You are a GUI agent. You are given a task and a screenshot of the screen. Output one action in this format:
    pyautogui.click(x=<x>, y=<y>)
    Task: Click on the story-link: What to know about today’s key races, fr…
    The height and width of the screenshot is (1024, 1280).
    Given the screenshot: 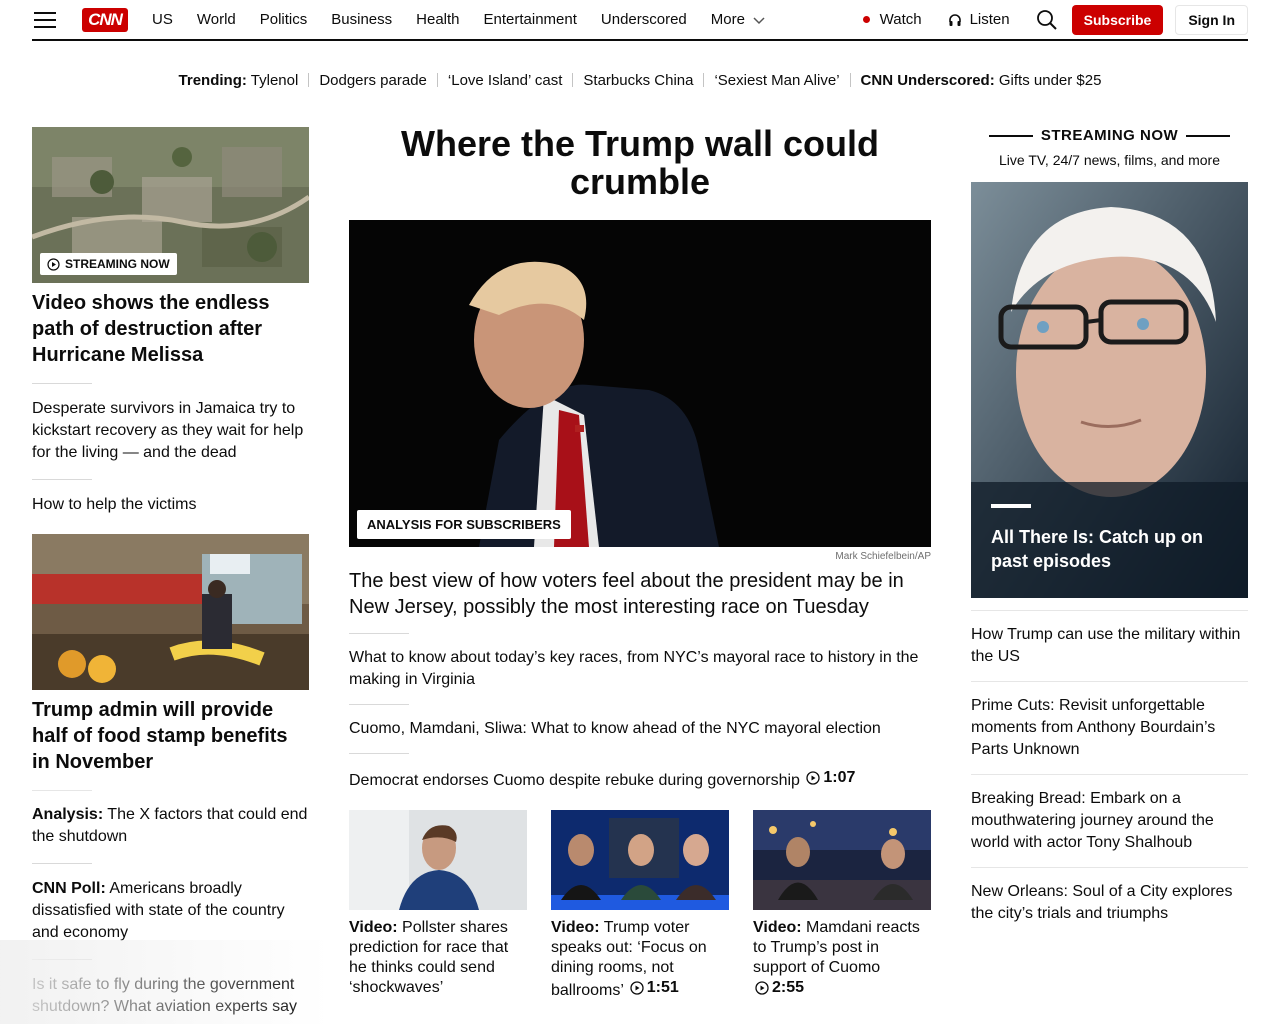 What is the action you would take?
    pyautogui.click(x=640, y=669)
    